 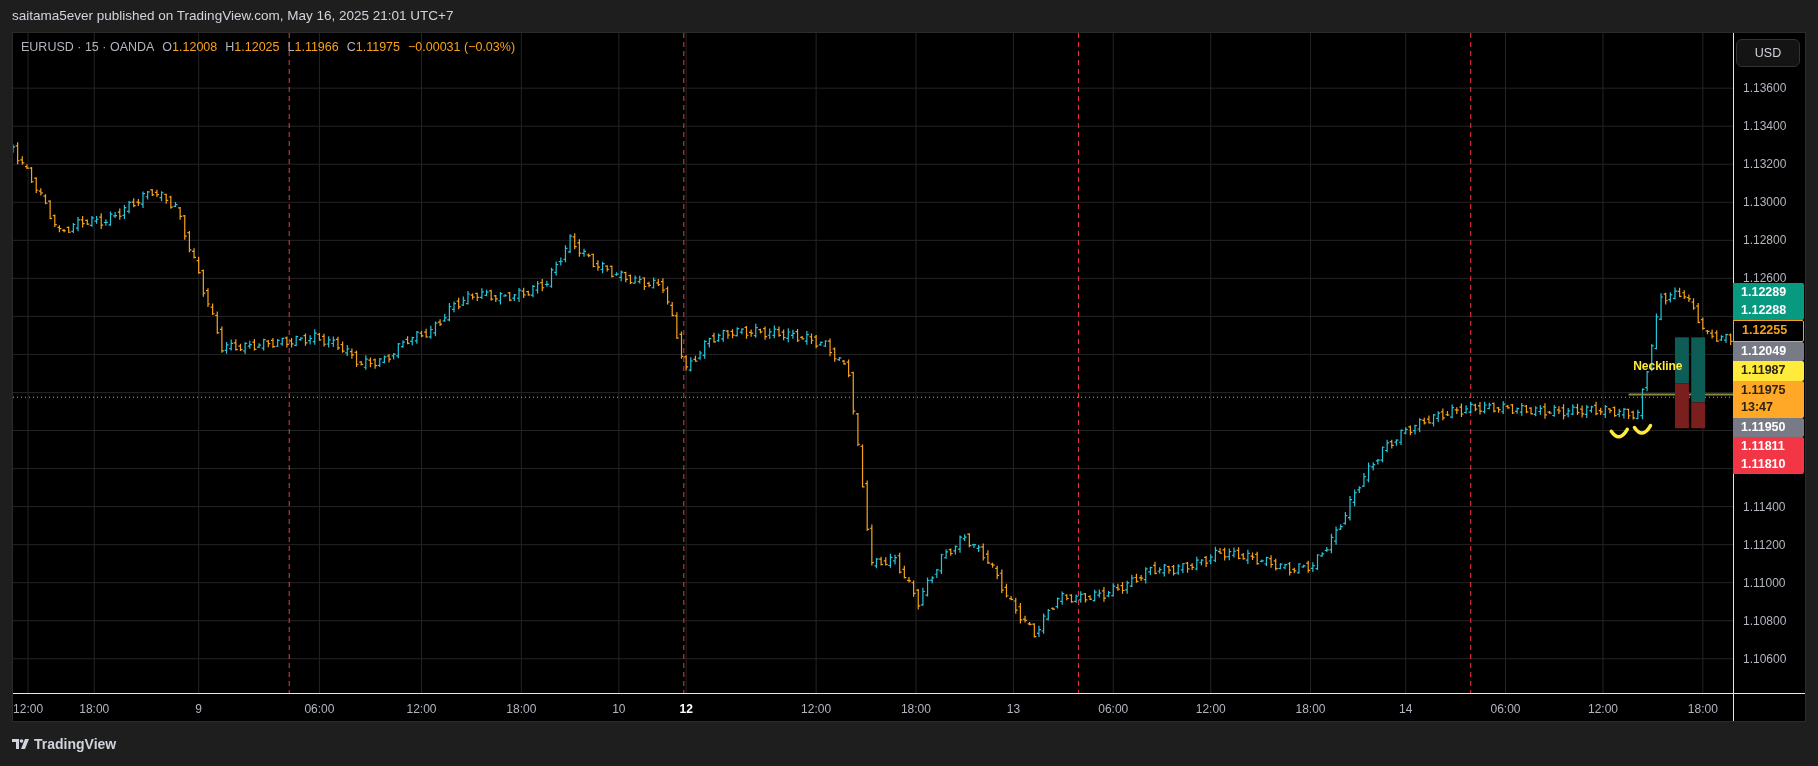 What do you see at coordinates (1765, 164) in the screenshot?
I see `price-label: 1.13200` at bounding box center [1765, 164].